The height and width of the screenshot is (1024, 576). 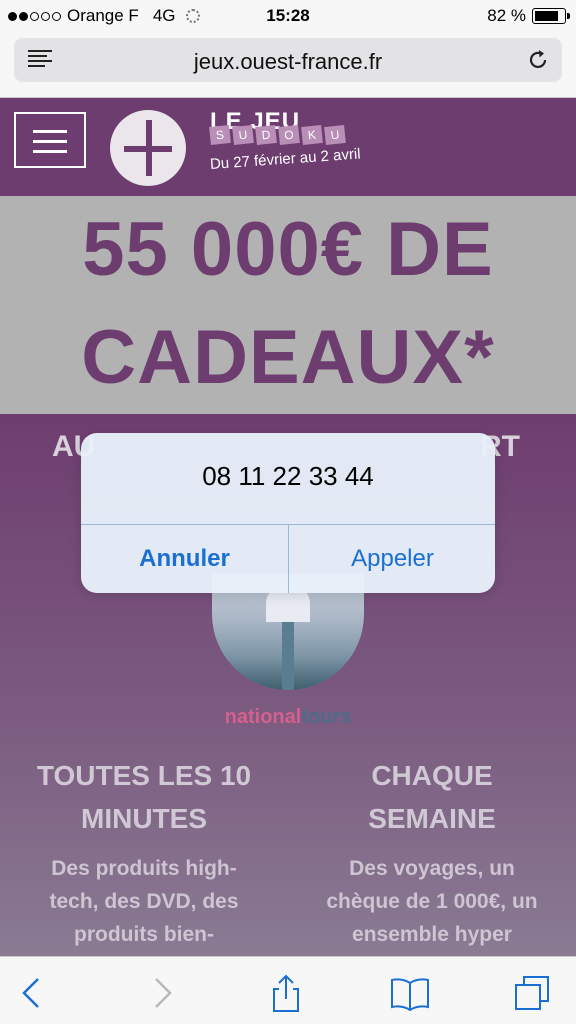 I want to click on address-bar: jeux.ouest-france.fr, so click(x=288, y=60).